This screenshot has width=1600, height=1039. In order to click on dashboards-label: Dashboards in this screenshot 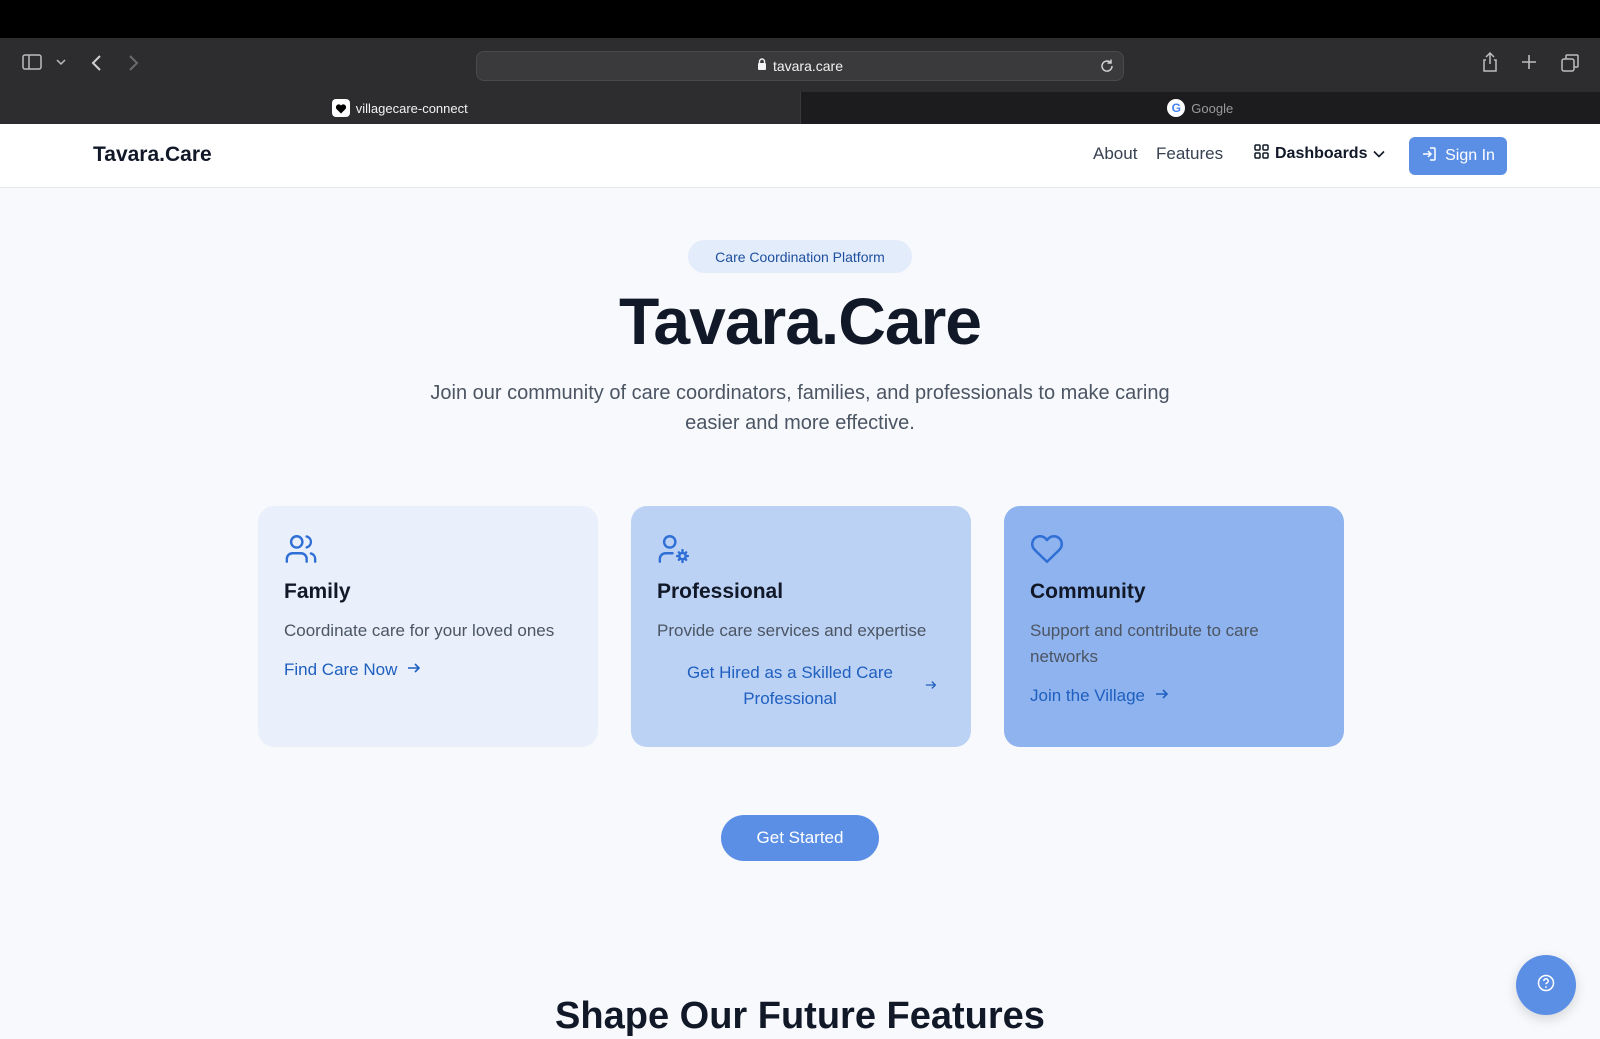, I will do `click(1321, 153)`.